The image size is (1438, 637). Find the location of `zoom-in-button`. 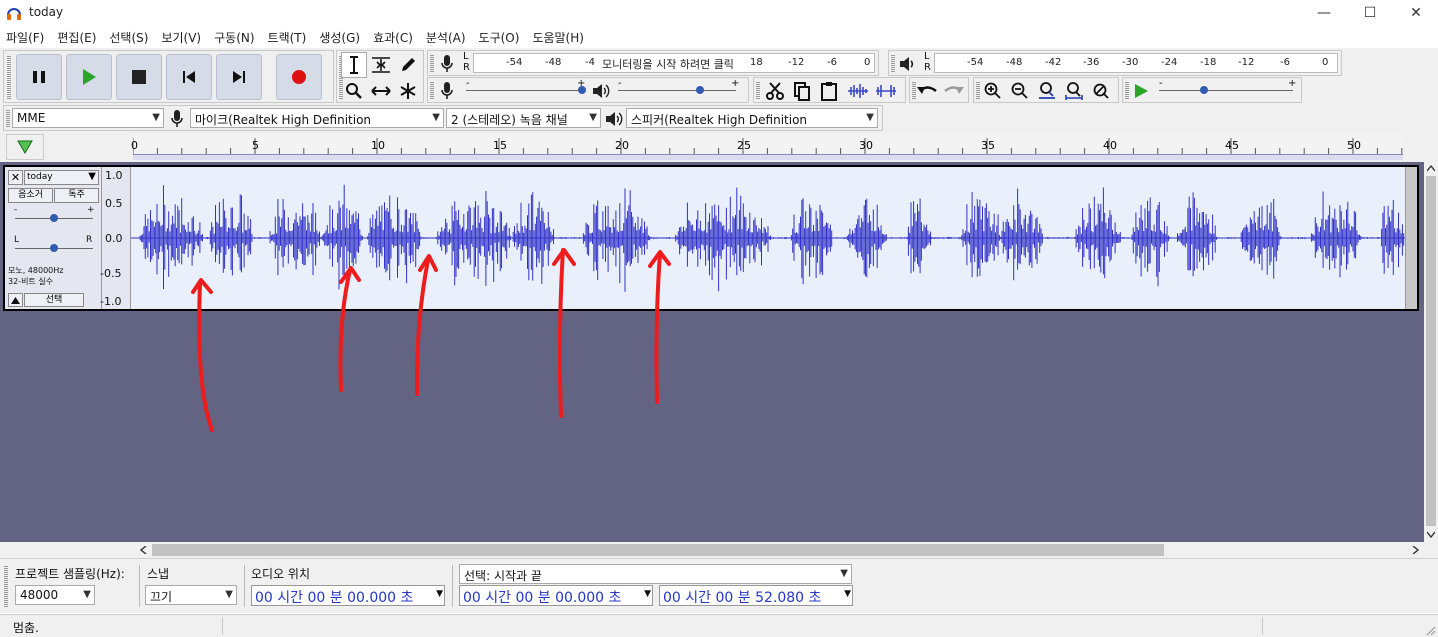

zoom-in-button is located at coordinates (993, 91).